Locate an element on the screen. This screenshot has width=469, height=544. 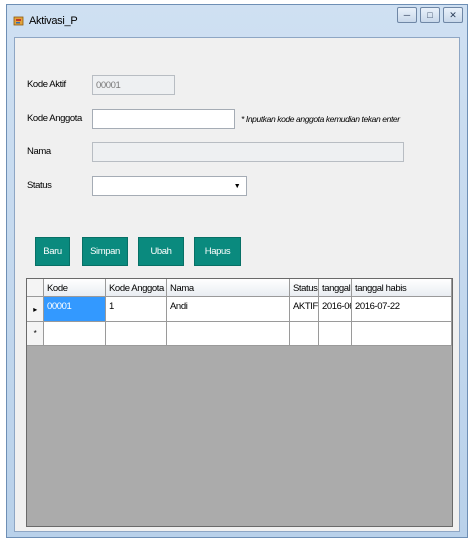
cell-nama: Andi is located at coordinates (228, 309).